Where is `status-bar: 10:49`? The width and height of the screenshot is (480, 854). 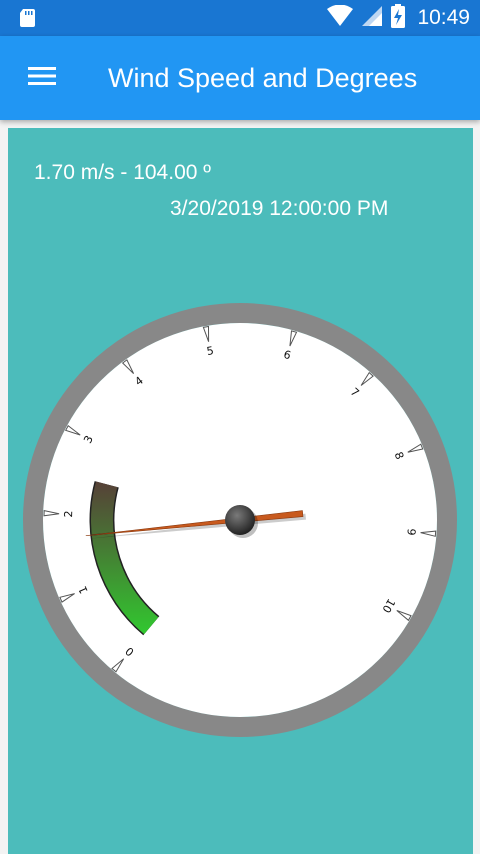
status-bar: 10:49 is located at coordinates (240, 18).